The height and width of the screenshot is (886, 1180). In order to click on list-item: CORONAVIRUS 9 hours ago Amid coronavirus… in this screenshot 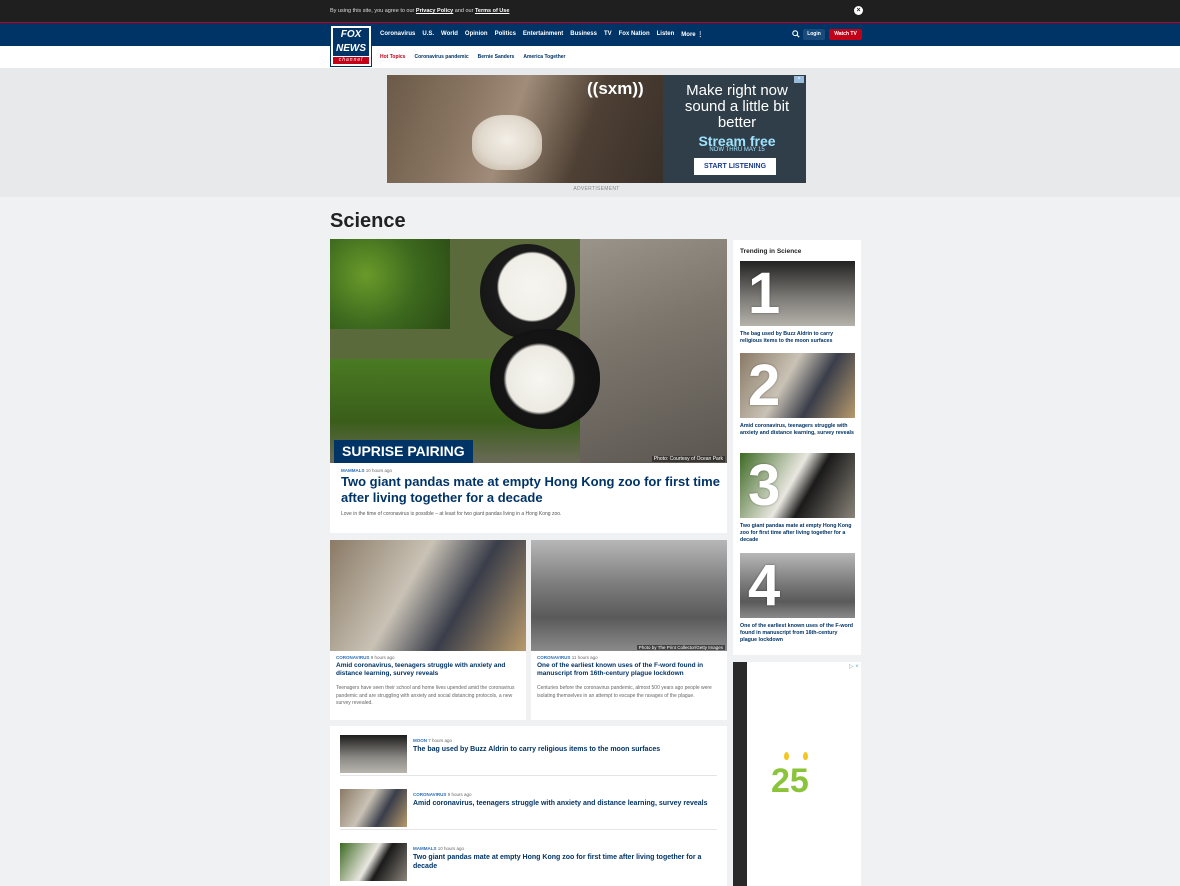, I will do `click(528, 805)`.